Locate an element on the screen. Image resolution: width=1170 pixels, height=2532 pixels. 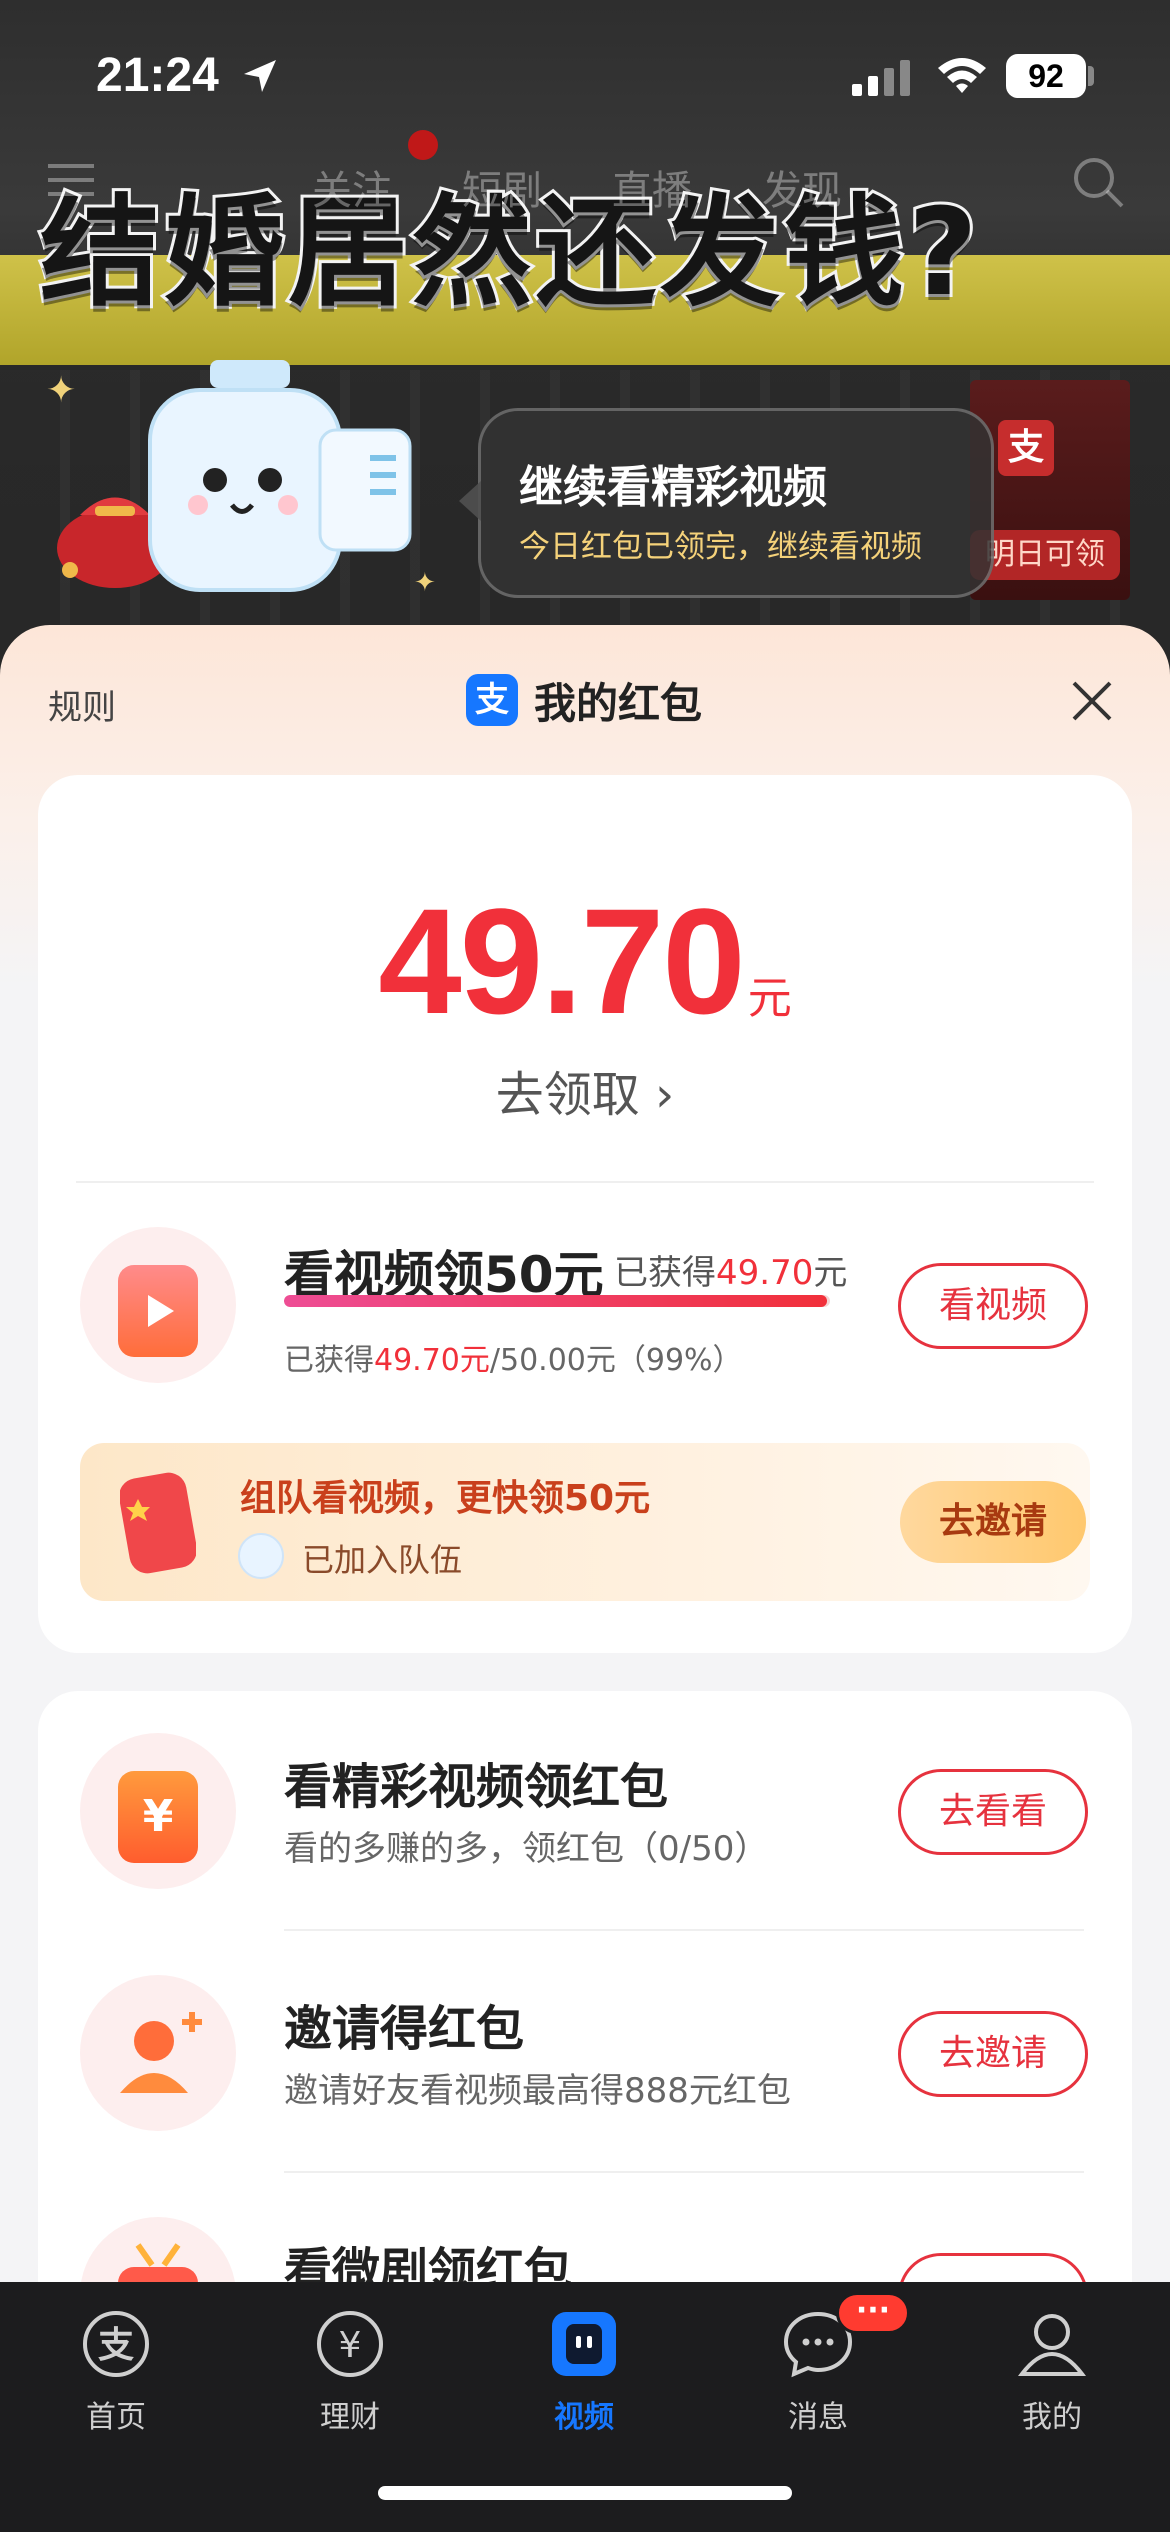
tab-short-drama: 短剧 is located at coordinates (502, 187).